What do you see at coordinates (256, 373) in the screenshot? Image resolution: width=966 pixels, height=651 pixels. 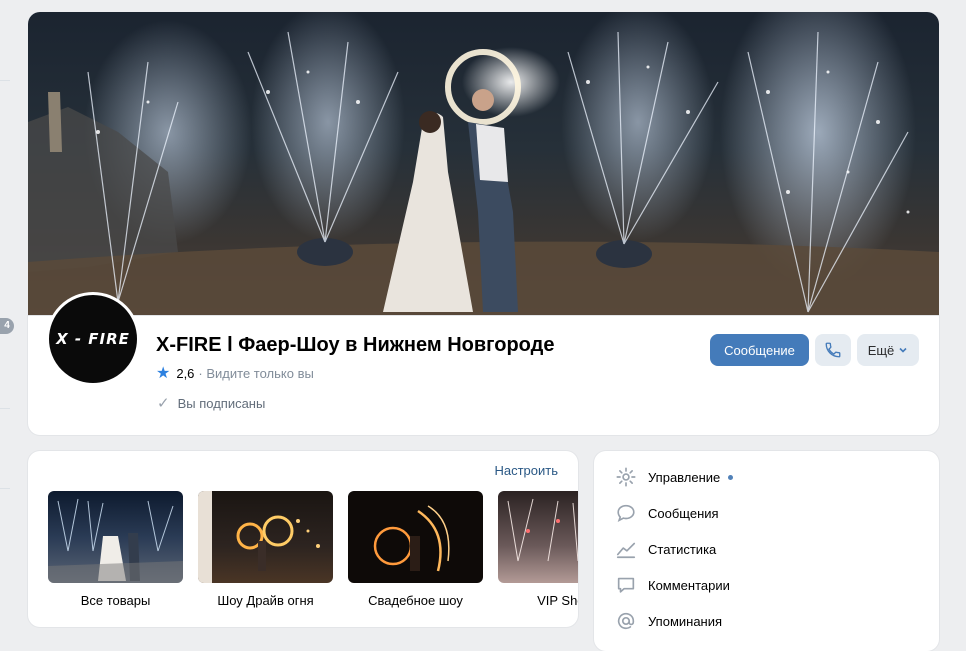 I see `rating-visibility-note: · Видите только вы` at bounding box center [256, 373].